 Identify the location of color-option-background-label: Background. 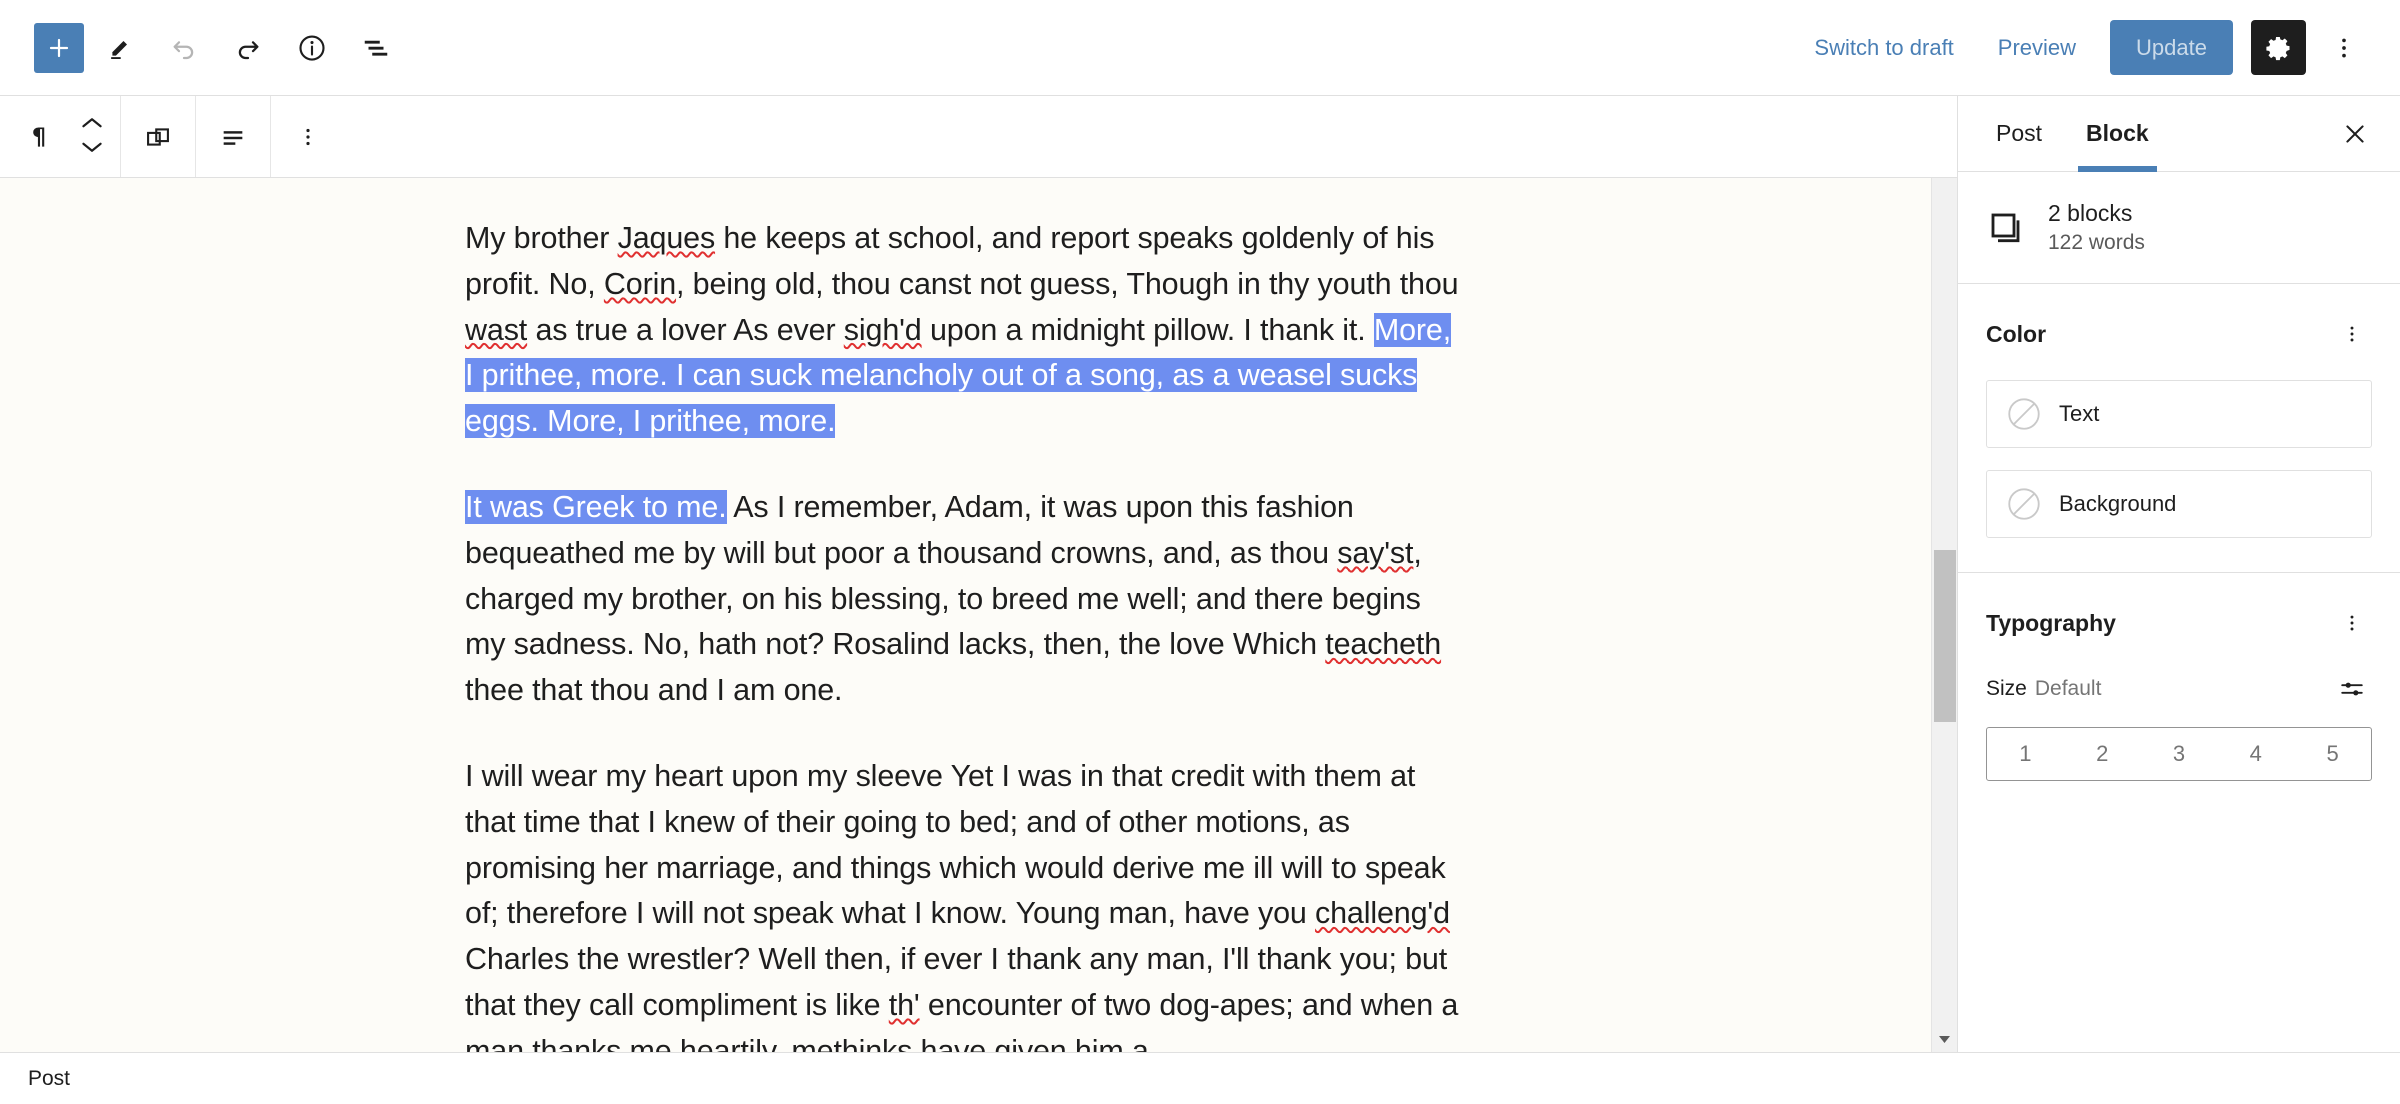
(2118, 503).